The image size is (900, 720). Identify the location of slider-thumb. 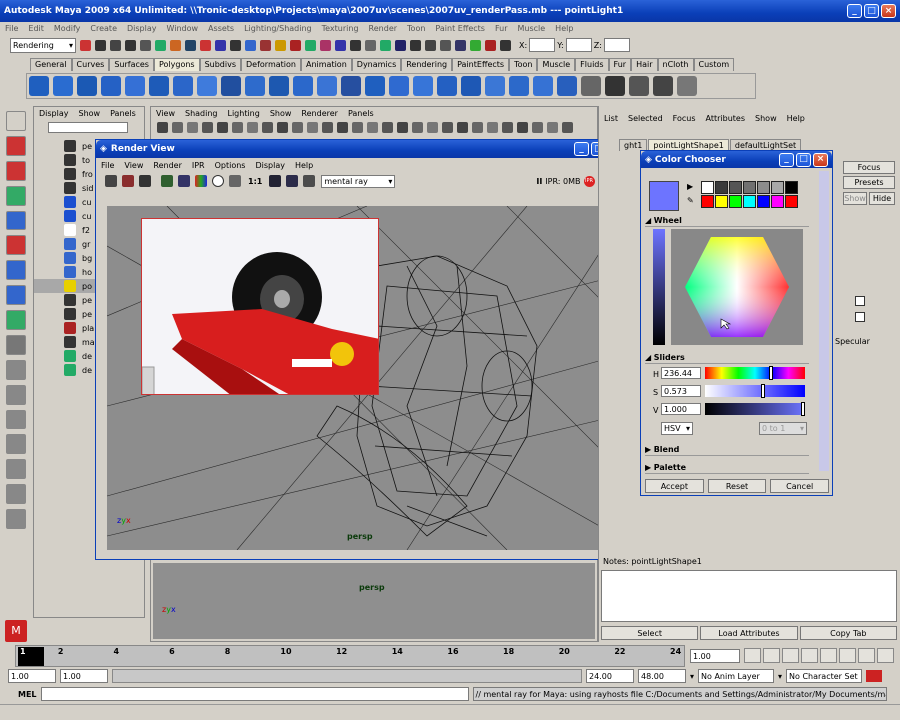
(763, 391).